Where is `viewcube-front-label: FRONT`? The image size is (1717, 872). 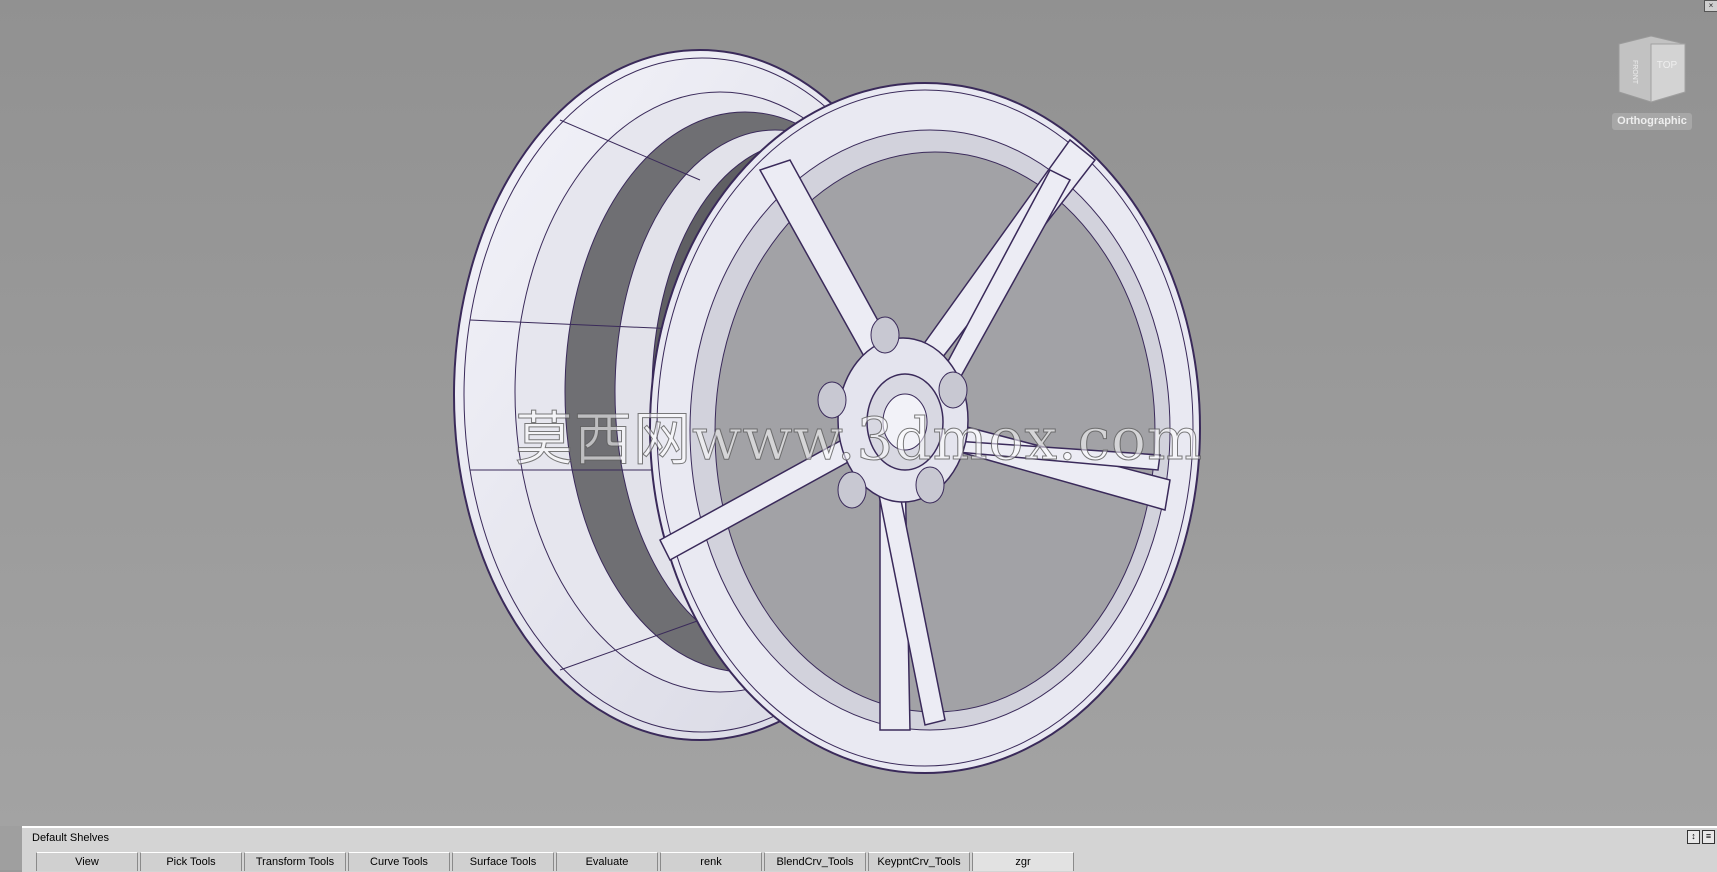 viewcube-front-label: FRONT is located at coordinates (1634, 72).